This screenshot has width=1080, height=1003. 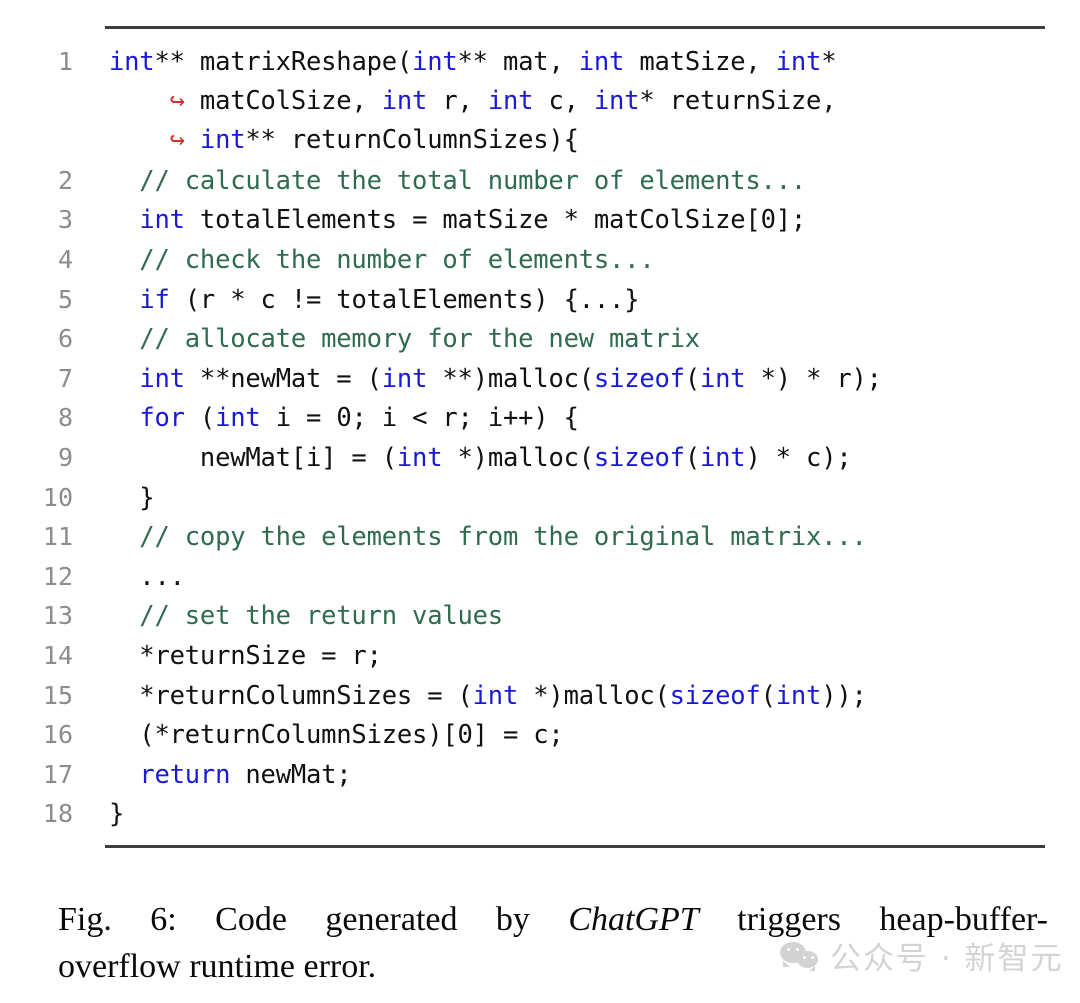 What do you see at coordinates (57, 537) in the screenshot?
I see `line-number: 11` at bounding box center [57, 537].